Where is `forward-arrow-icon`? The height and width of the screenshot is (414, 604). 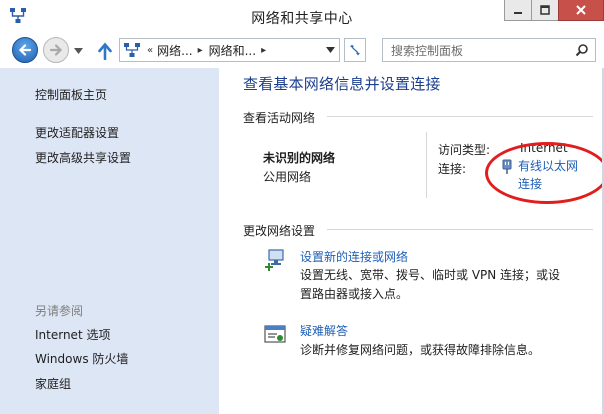 forward-arrow-icon is located at coordinates (56, 50).